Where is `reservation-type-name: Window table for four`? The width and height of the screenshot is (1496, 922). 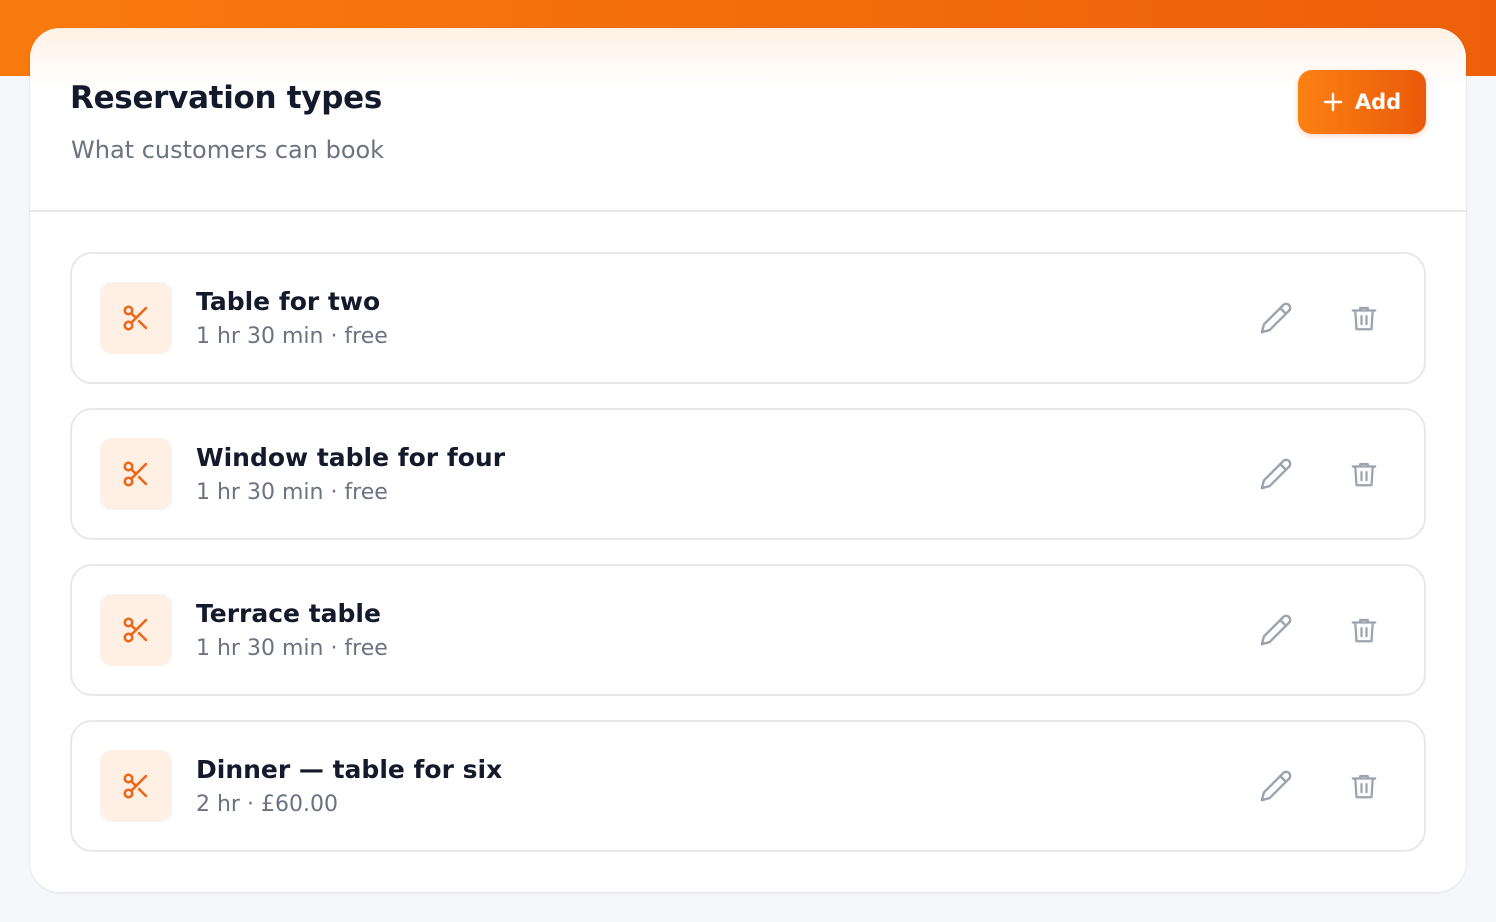
reservation-type-name: Window table for four is located at coordinates (351, 457).